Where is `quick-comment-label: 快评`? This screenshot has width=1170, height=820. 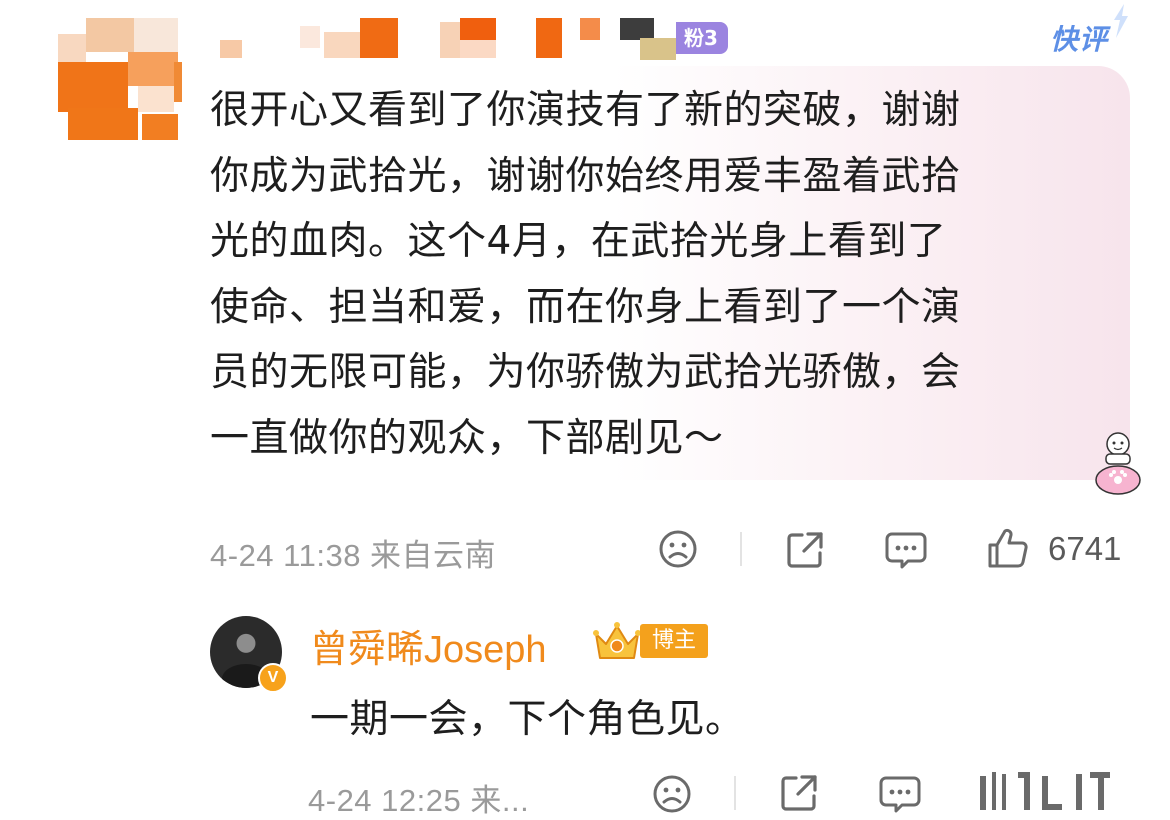
quick-comment-label: 快评 is located at coordinates (1079, 38).